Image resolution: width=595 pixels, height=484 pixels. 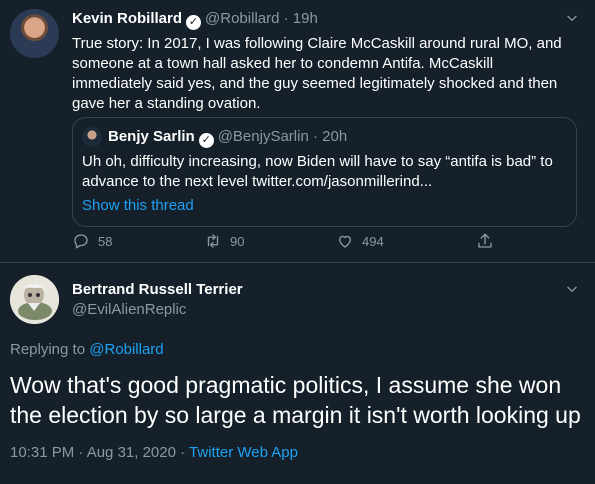 I want to click on quote-author-name: Benjy Sarlin, so click(x=151, y=136).